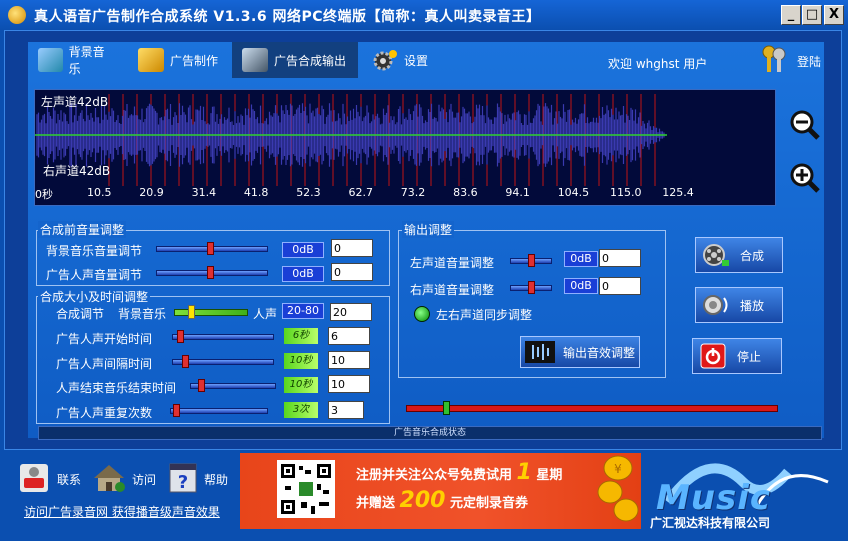  What do you see at coordinates (104, 364) in the screenshot?
I see `voice-interval-label: 广告人声间隔时间` at bounding box center [104, 364].